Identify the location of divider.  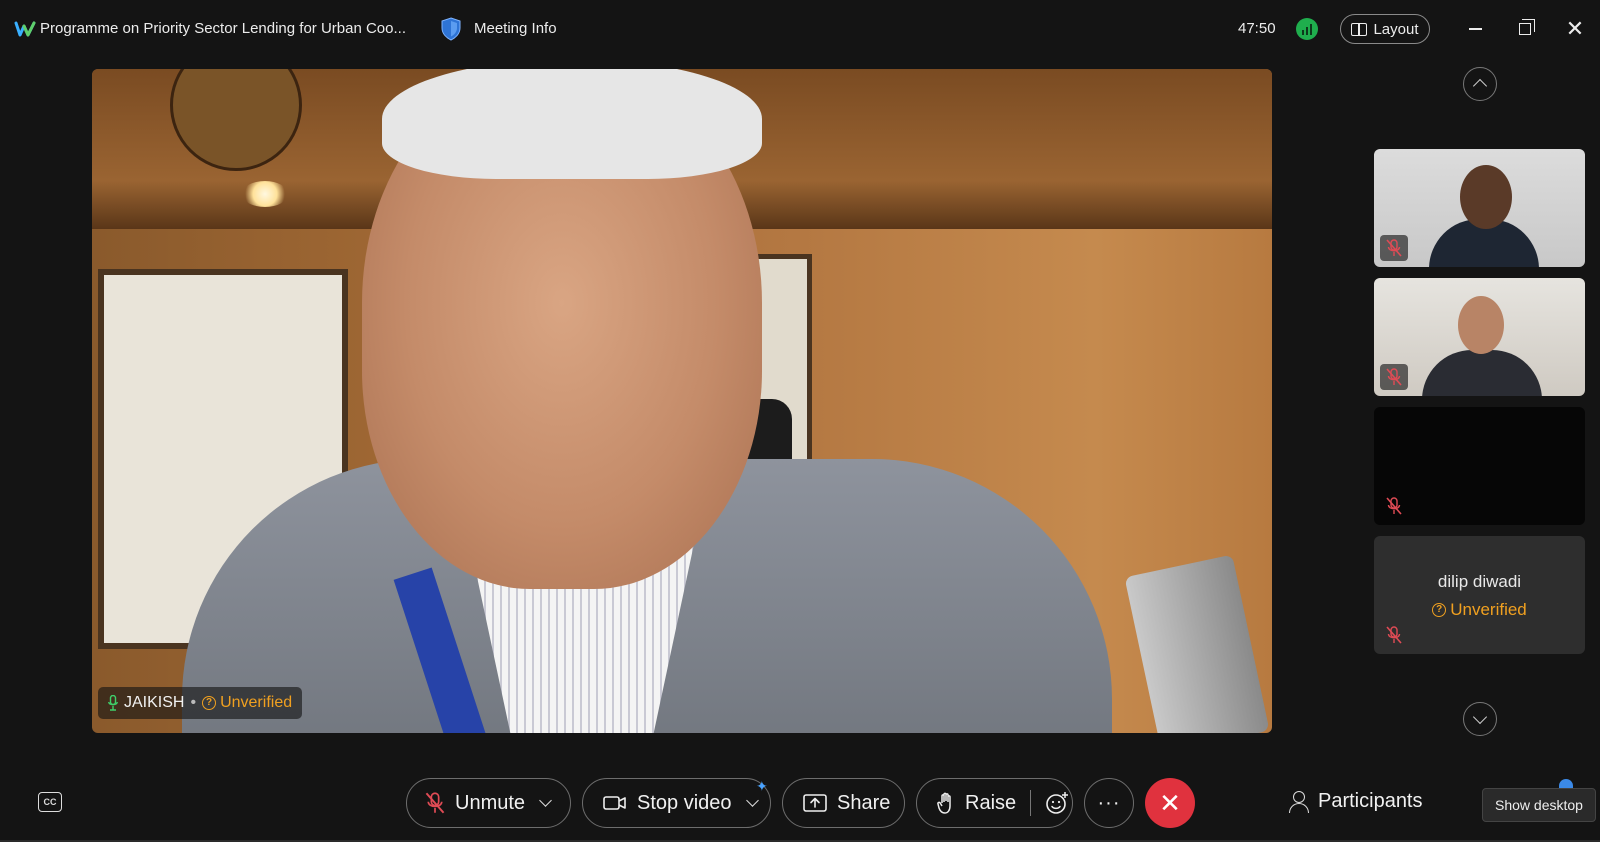
(1031, 803).